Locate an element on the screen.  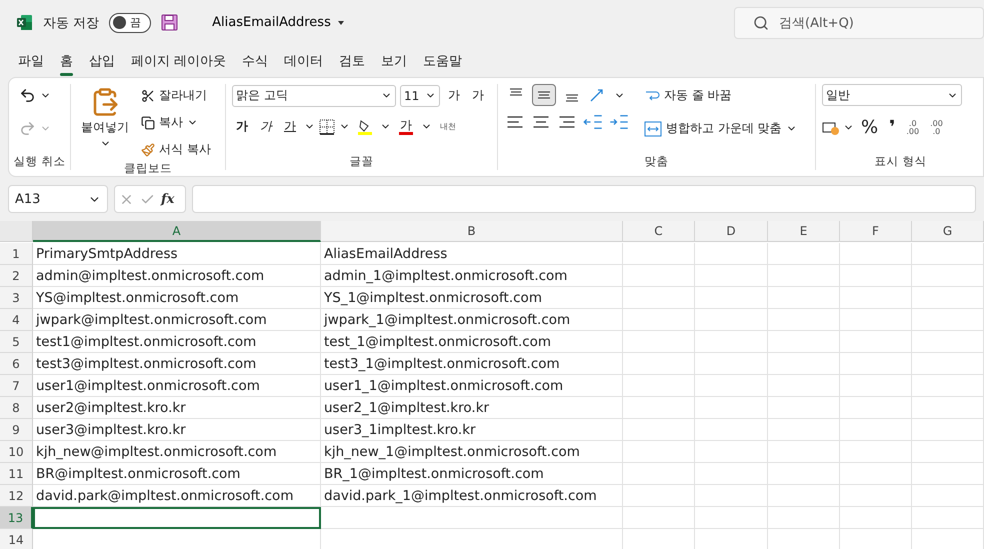
format-painter-button: 서식 복사 is located at coordinates (176, 149).